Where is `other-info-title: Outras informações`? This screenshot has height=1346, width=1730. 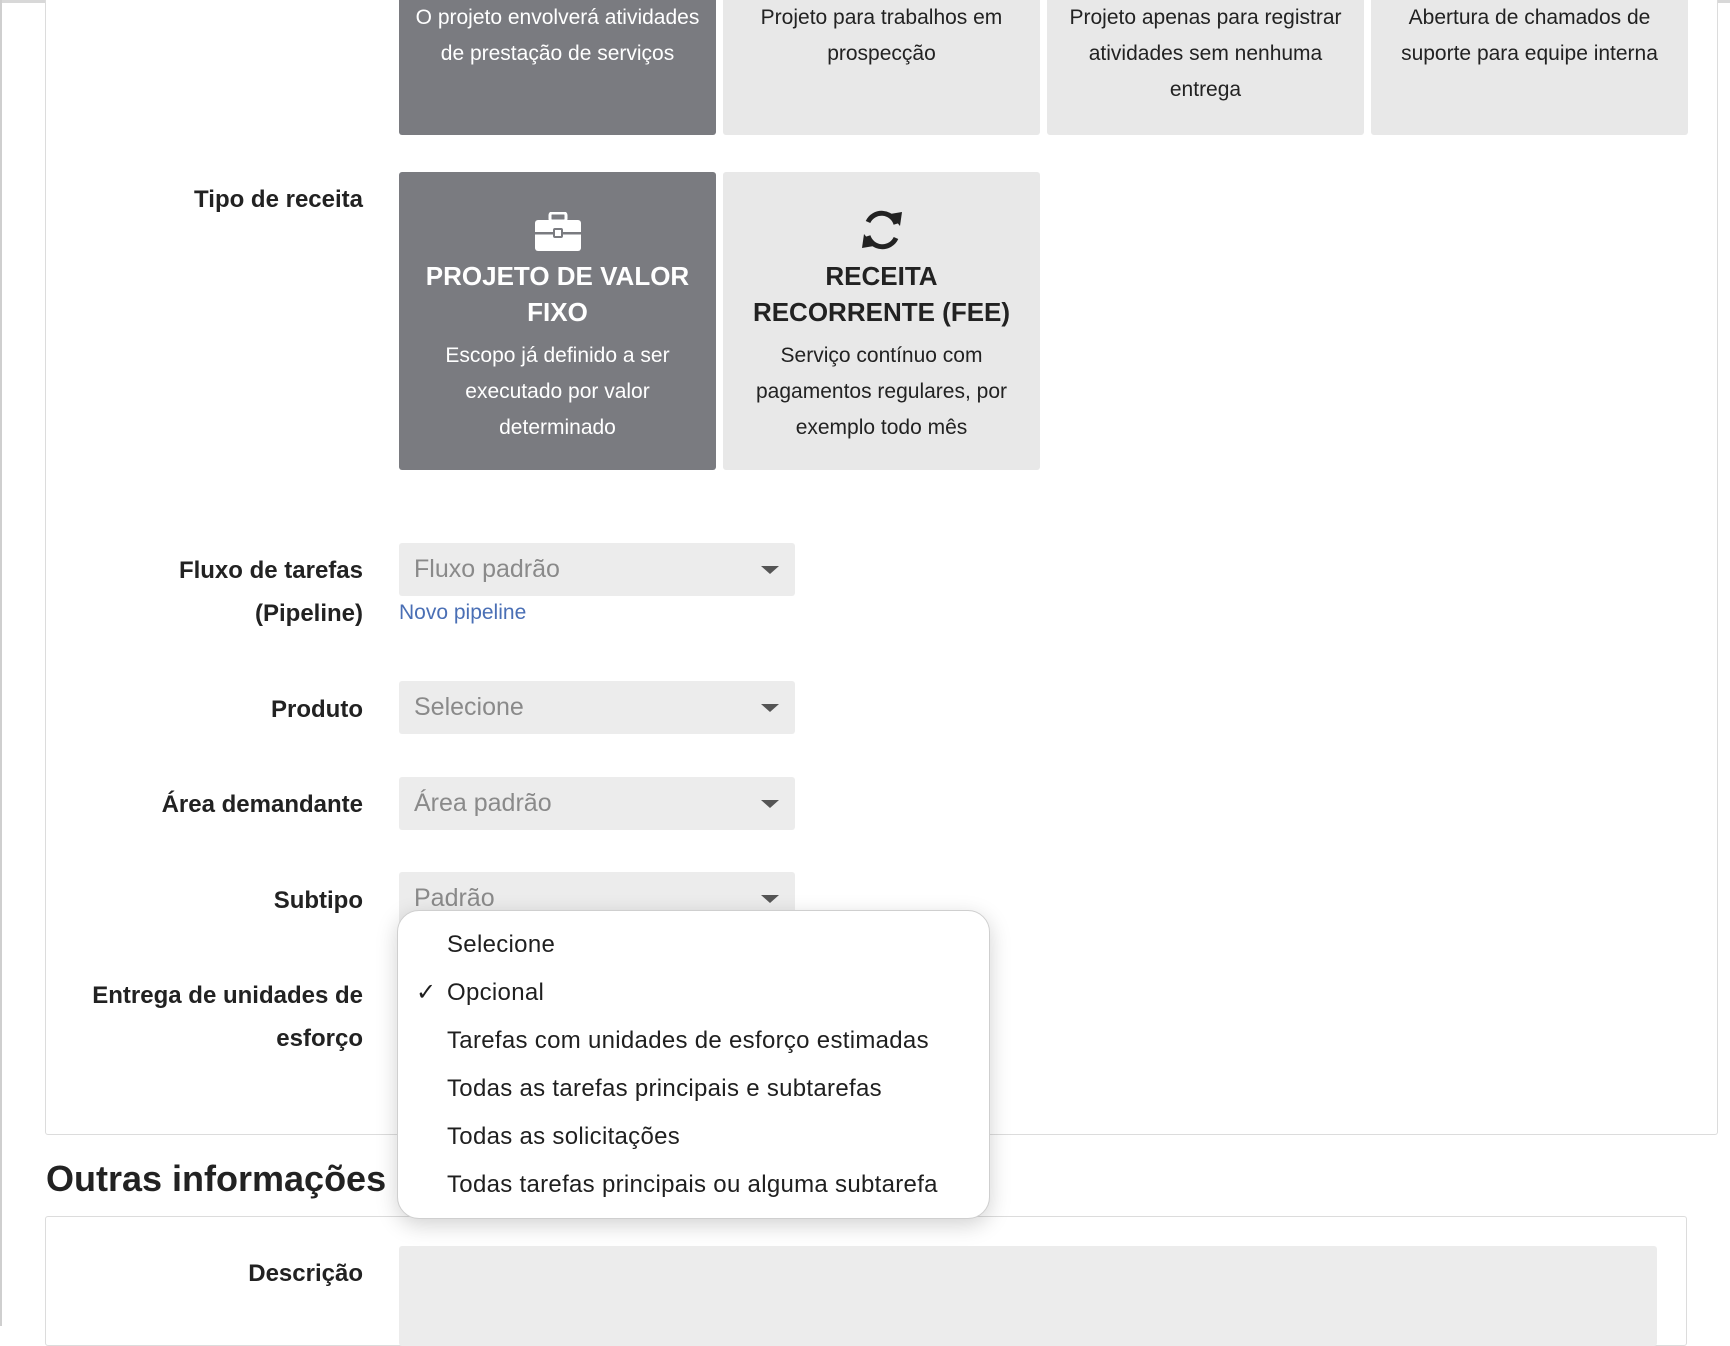 other-info-title: Outras informações is located at coordinates (216, 1178).